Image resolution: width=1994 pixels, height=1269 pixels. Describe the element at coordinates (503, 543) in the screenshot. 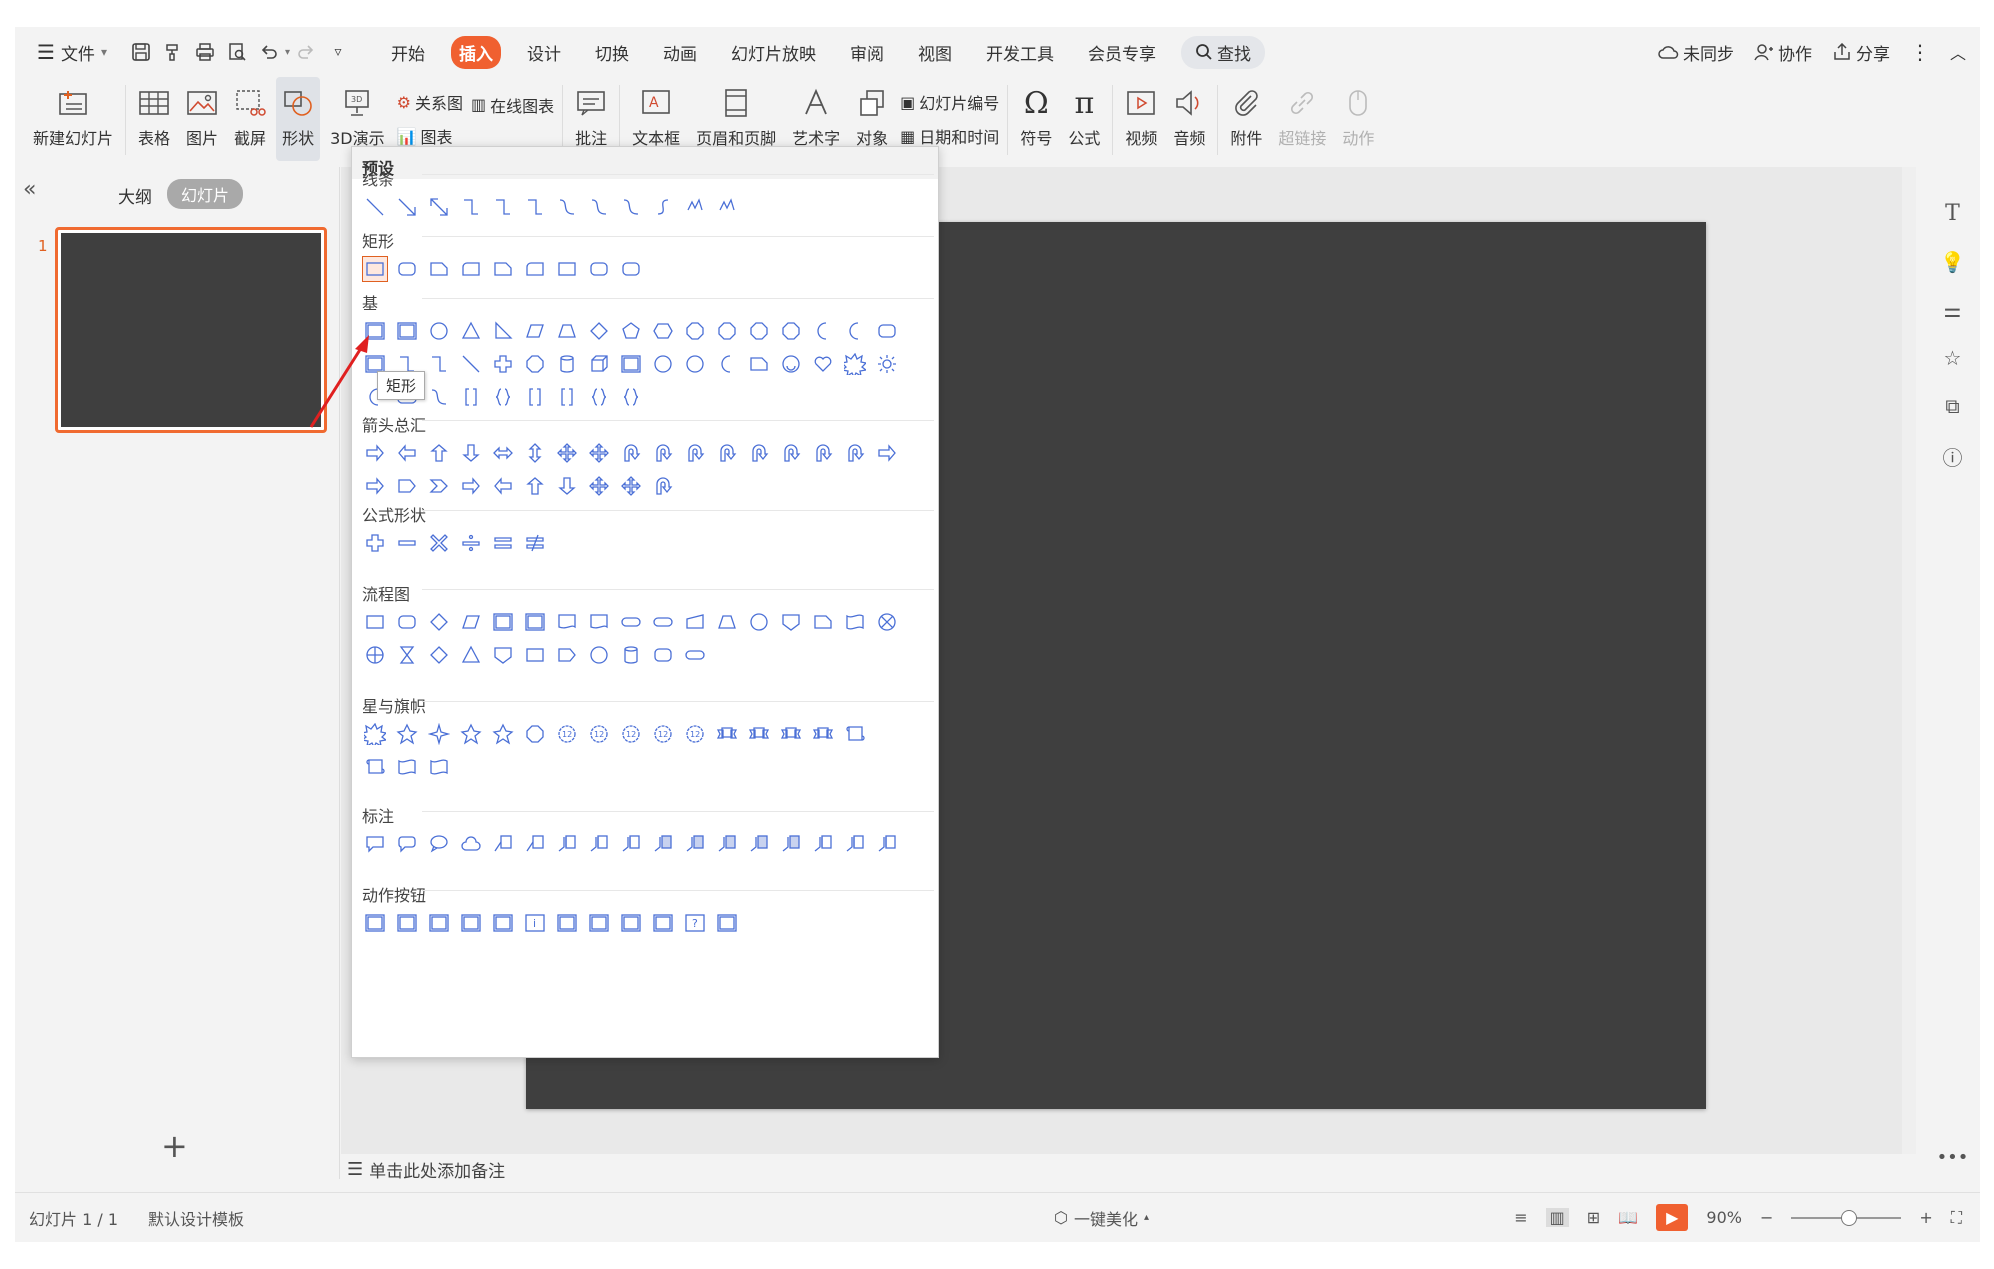

I see `shape-equal-icon` at that location.